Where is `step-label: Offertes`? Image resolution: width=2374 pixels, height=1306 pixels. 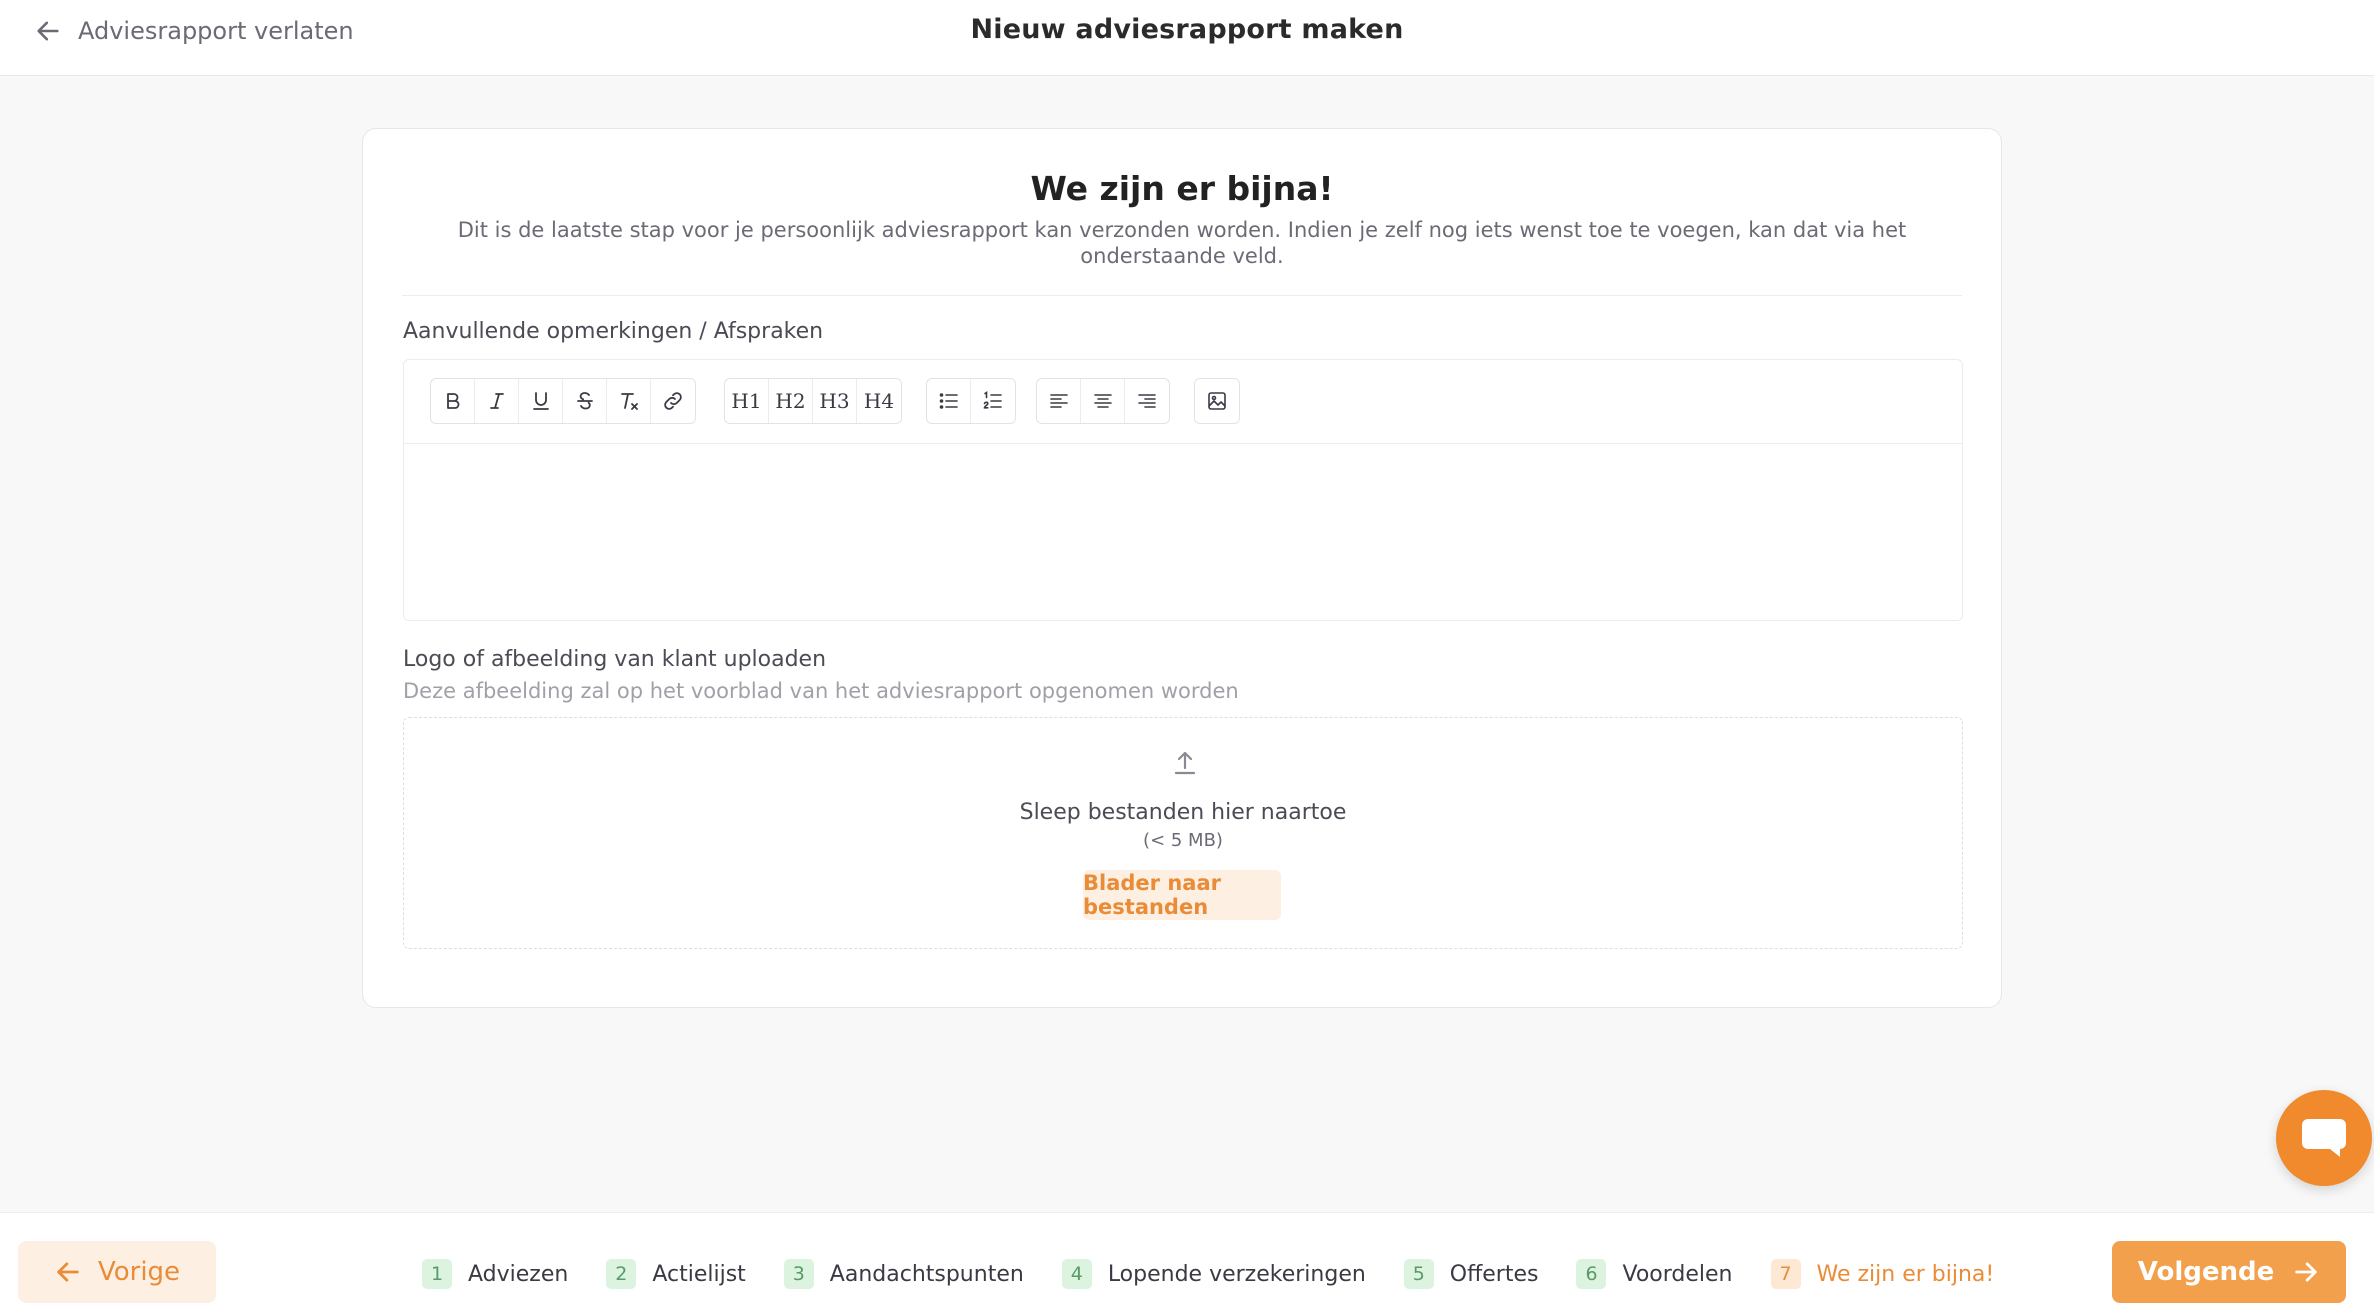
step-label: Offertes is located at coordinates (1494, 1274).